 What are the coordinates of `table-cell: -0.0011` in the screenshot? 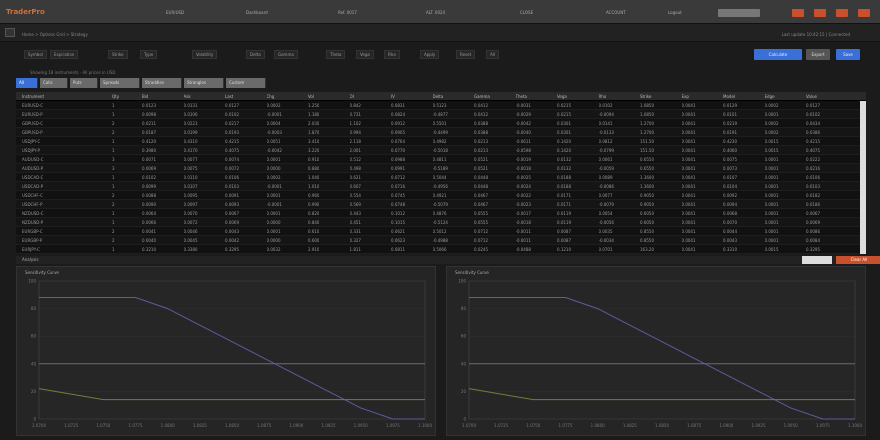 It's located at (523, 231).